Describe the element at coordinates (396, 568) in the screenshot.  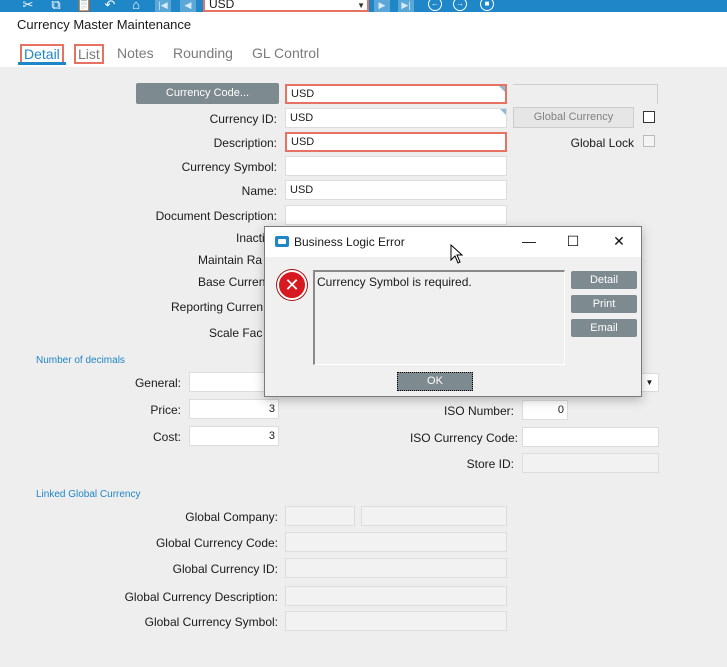
I see `global-currency-id-field` at that location.